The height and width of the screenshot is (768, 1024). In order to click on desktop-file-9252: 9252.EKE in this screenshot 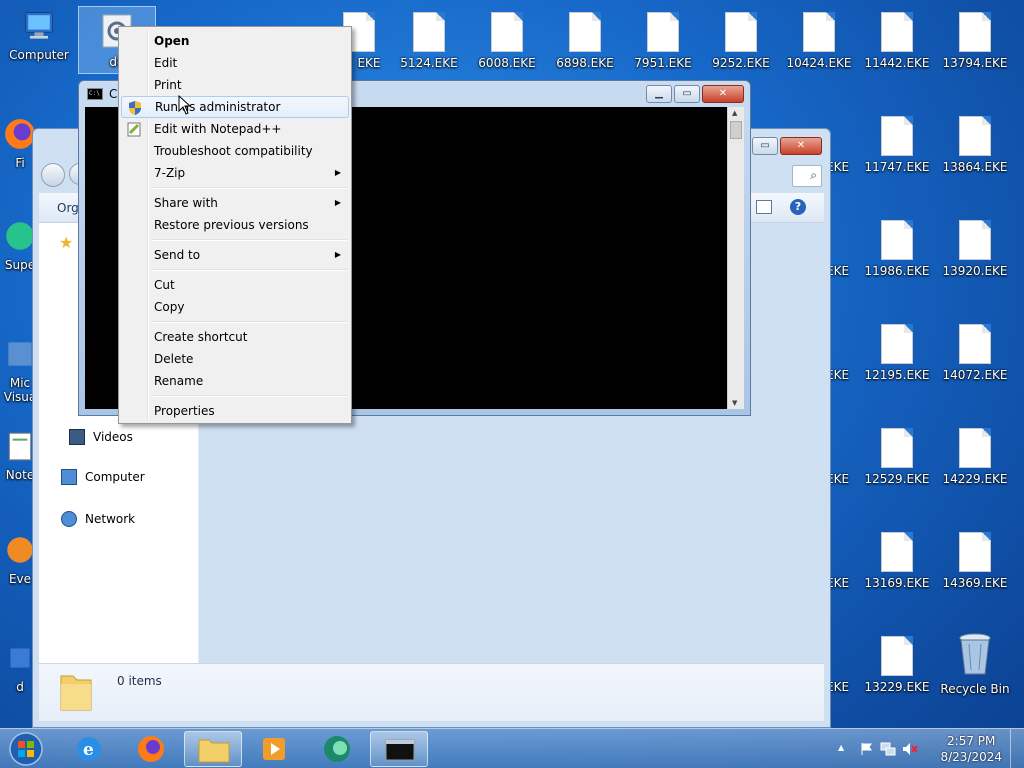, I will do `click(741, 41)`.